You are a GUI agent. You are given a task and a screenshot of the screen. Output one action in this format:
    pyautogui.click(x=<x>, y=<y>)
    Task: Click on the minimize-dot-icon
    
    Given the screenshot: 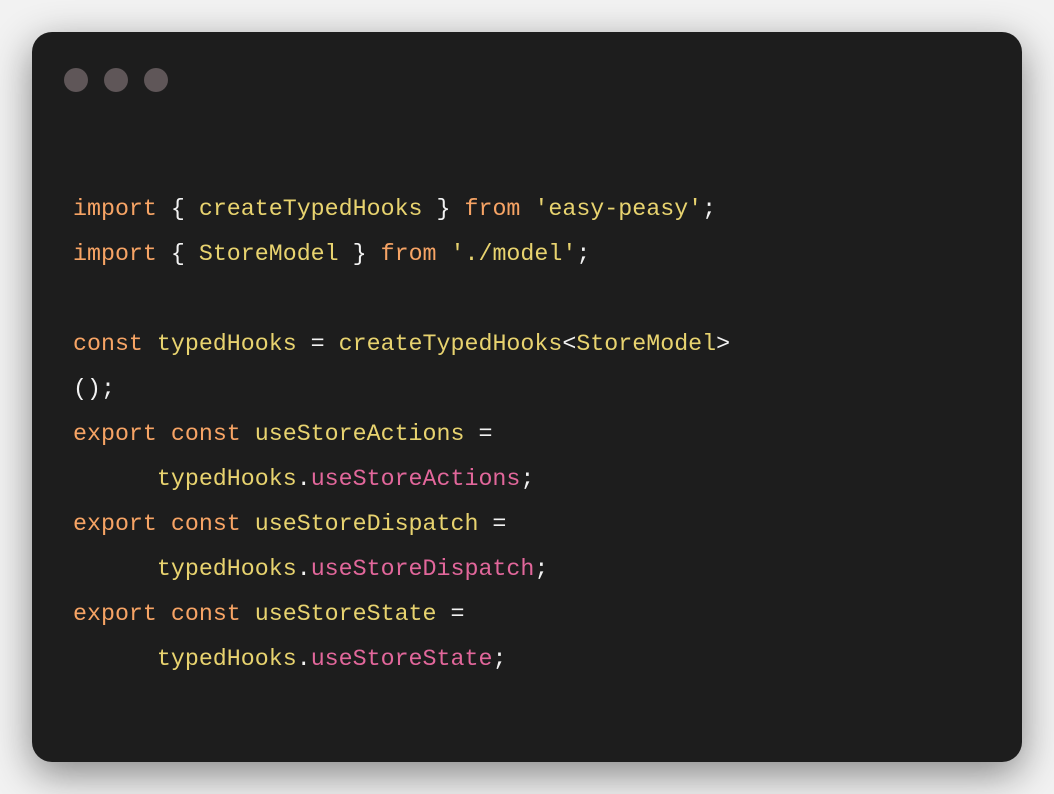 What is the action you would take?
    pyautogui.click(x=116, y=80)
    